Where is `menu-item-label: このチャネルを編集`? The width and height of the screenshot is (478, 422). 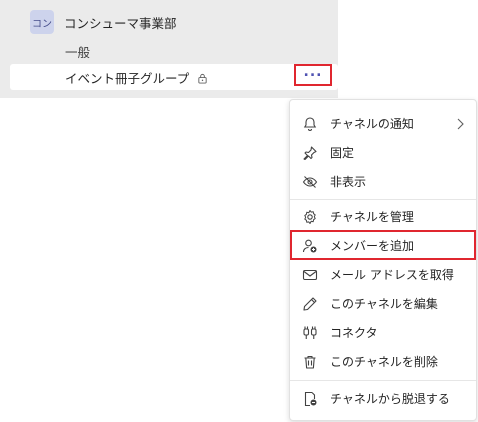 menu-item-label: このチャネルを編集 is located at coordinates (384, 303).